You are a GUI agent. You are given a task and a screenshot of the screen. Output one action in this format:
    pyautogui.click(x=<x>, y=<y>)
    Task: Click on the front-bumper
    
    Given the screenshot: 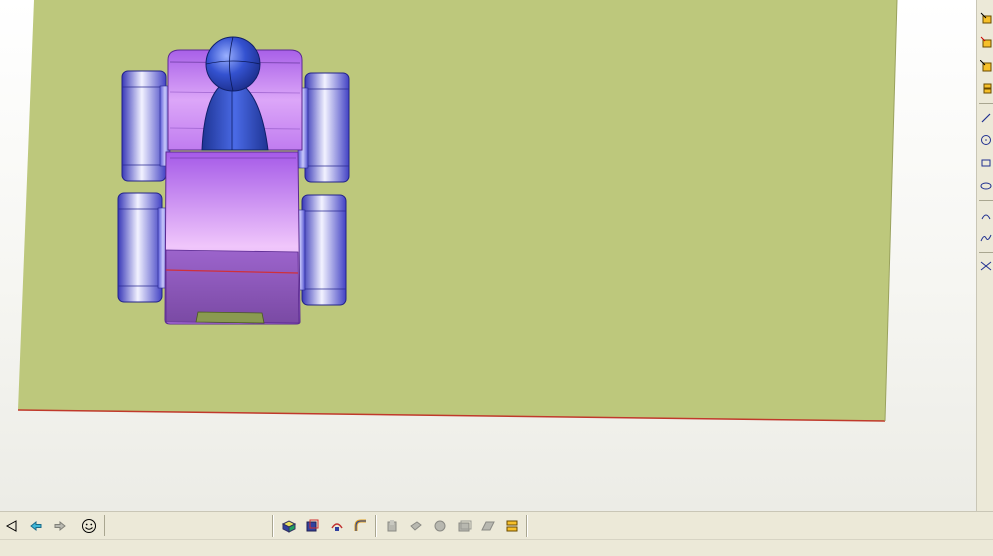 What is the action you would take?
    pyautogui.click(x=230, y=317)
    